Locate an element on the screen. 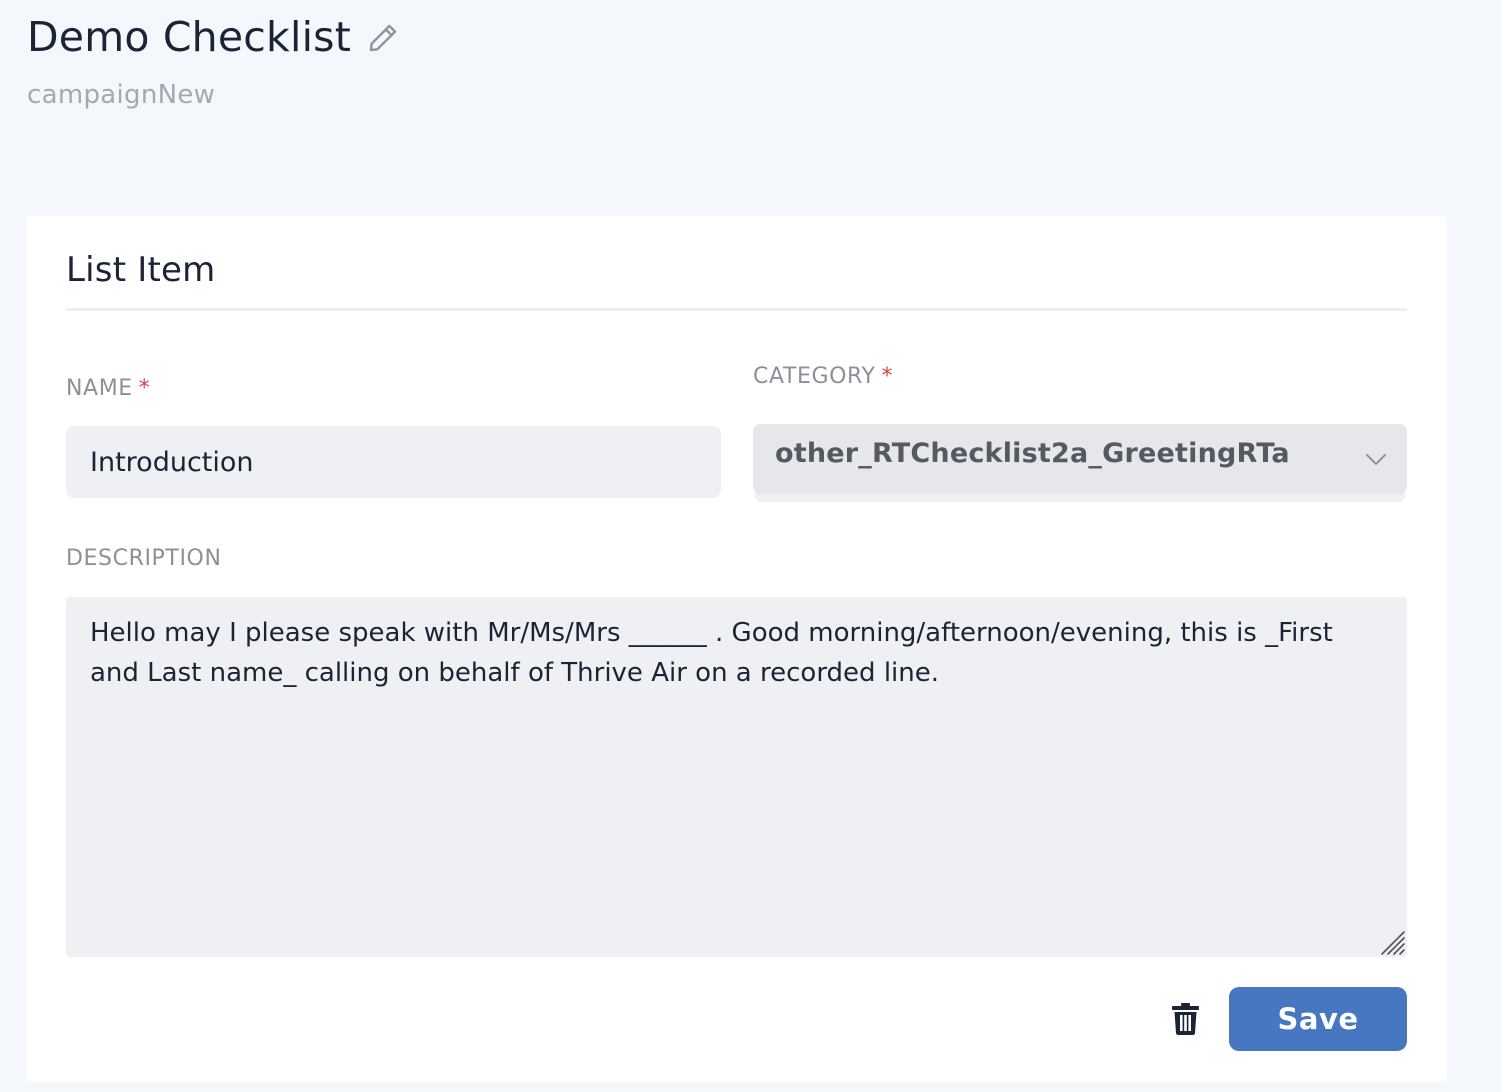  category-selected-value: other_RTChecklist2a_GreetingRTa is located at coordinates (1032, 453).